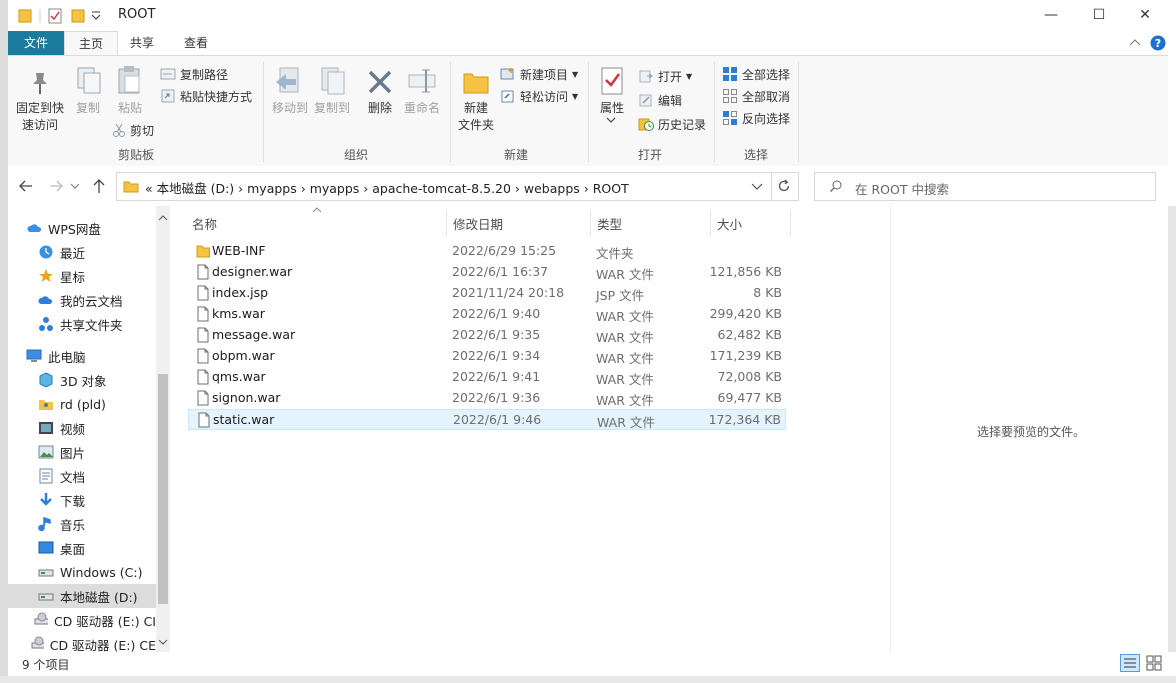 Image resolution: width=1176 pixels, height=683 pixels. I want to click on large-icons-view-icon, so click(1154, 663).